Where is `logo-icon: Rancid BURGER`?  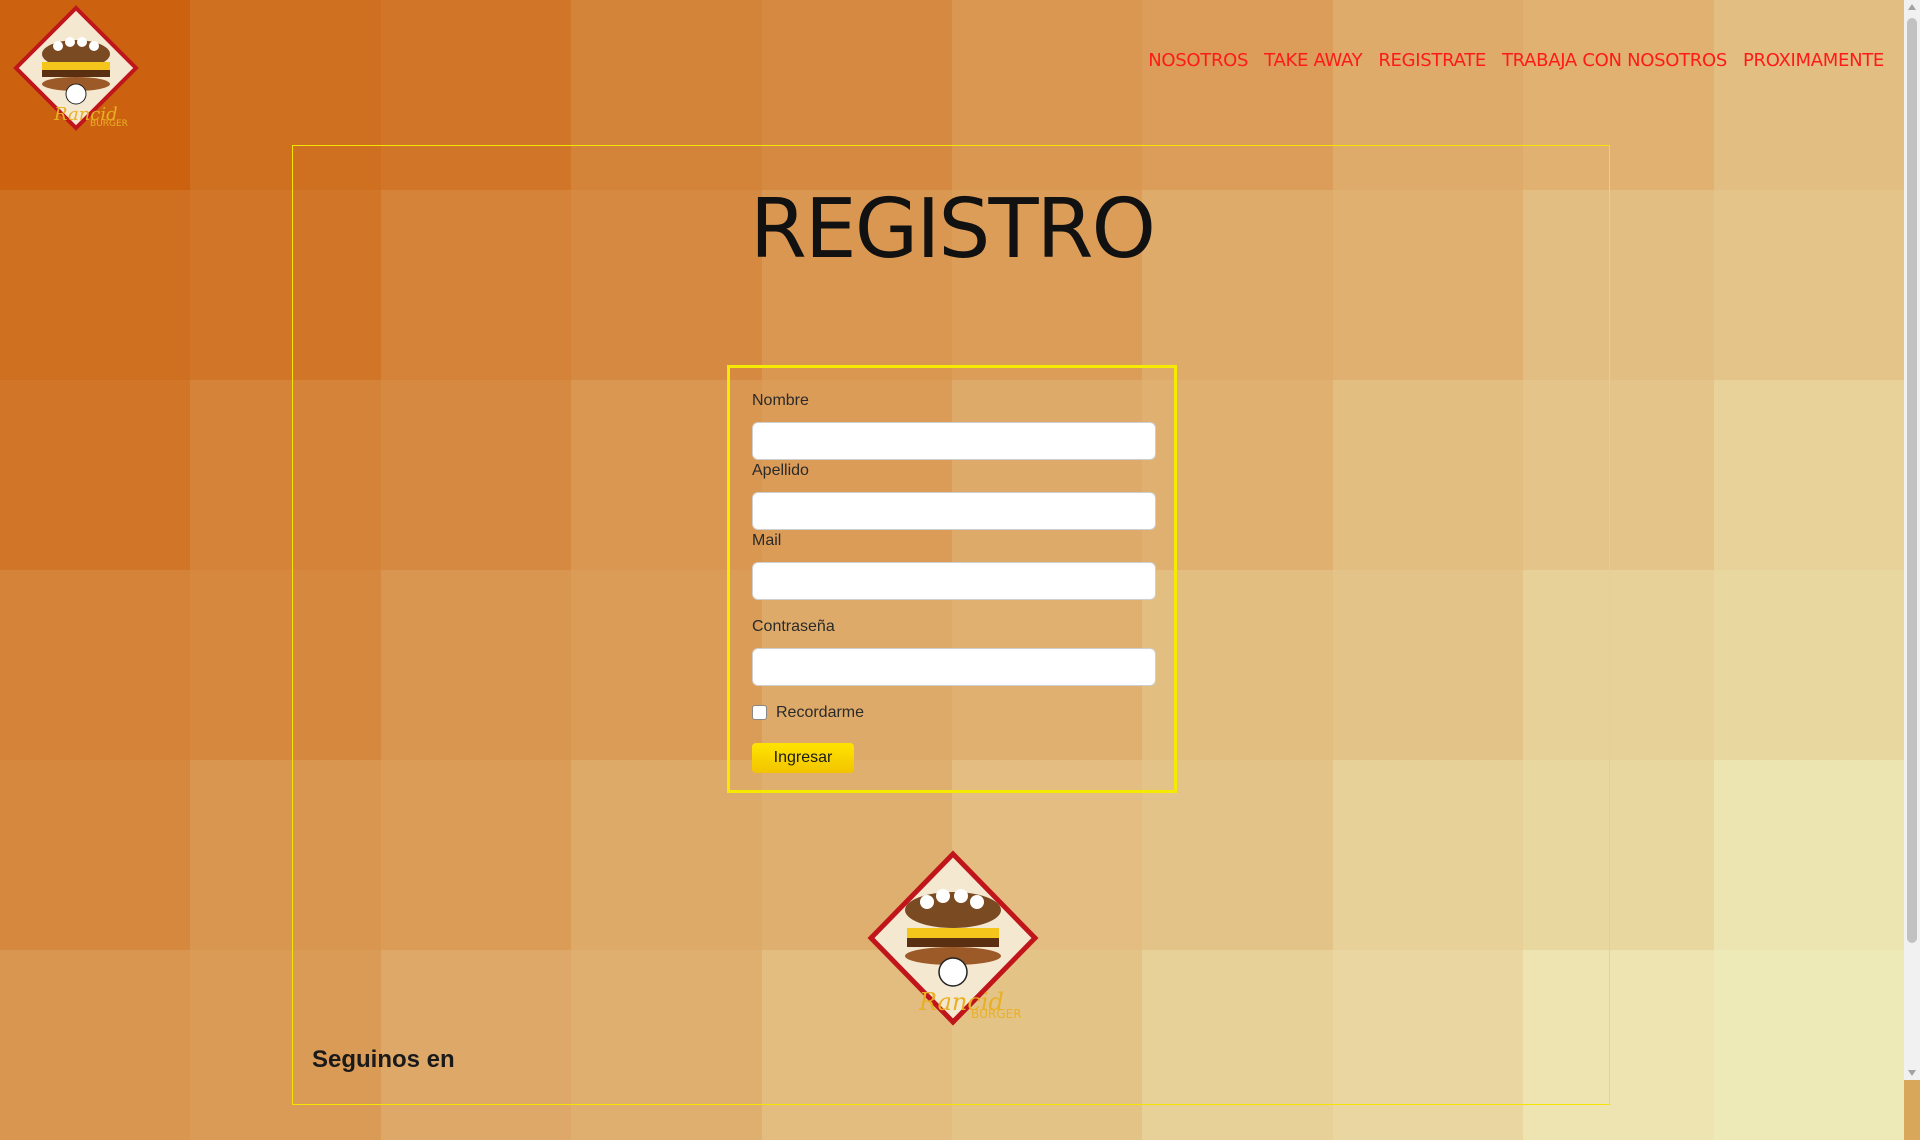 logo-icon: Rancid BURGER is located at coordinates (76, 69).